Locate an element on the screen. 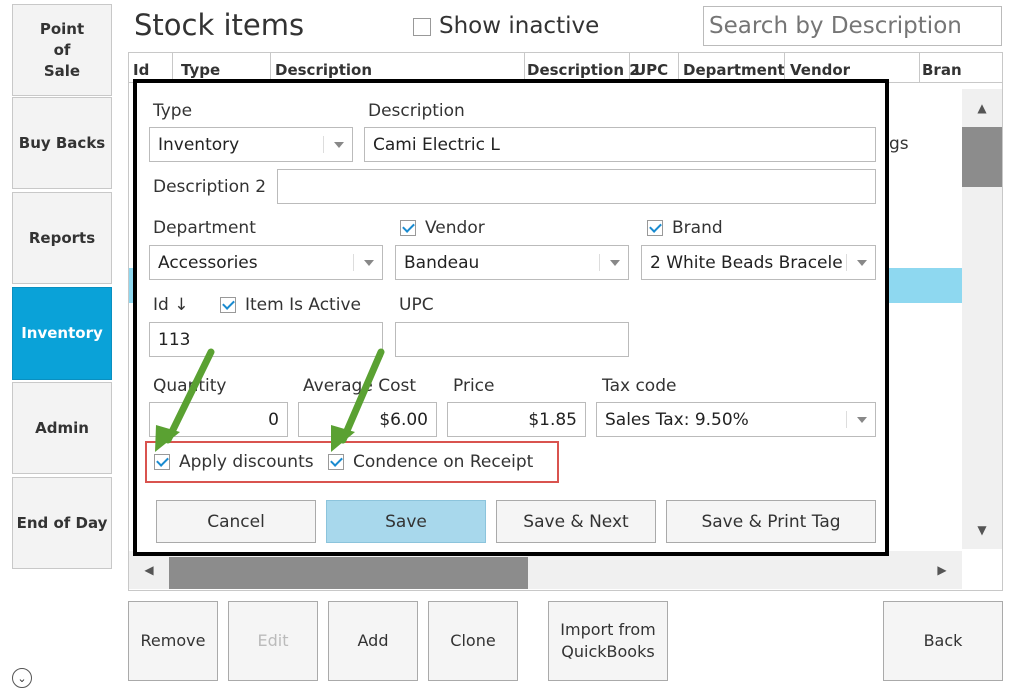  column-header-description: Description is located at coordinates (323, 70).